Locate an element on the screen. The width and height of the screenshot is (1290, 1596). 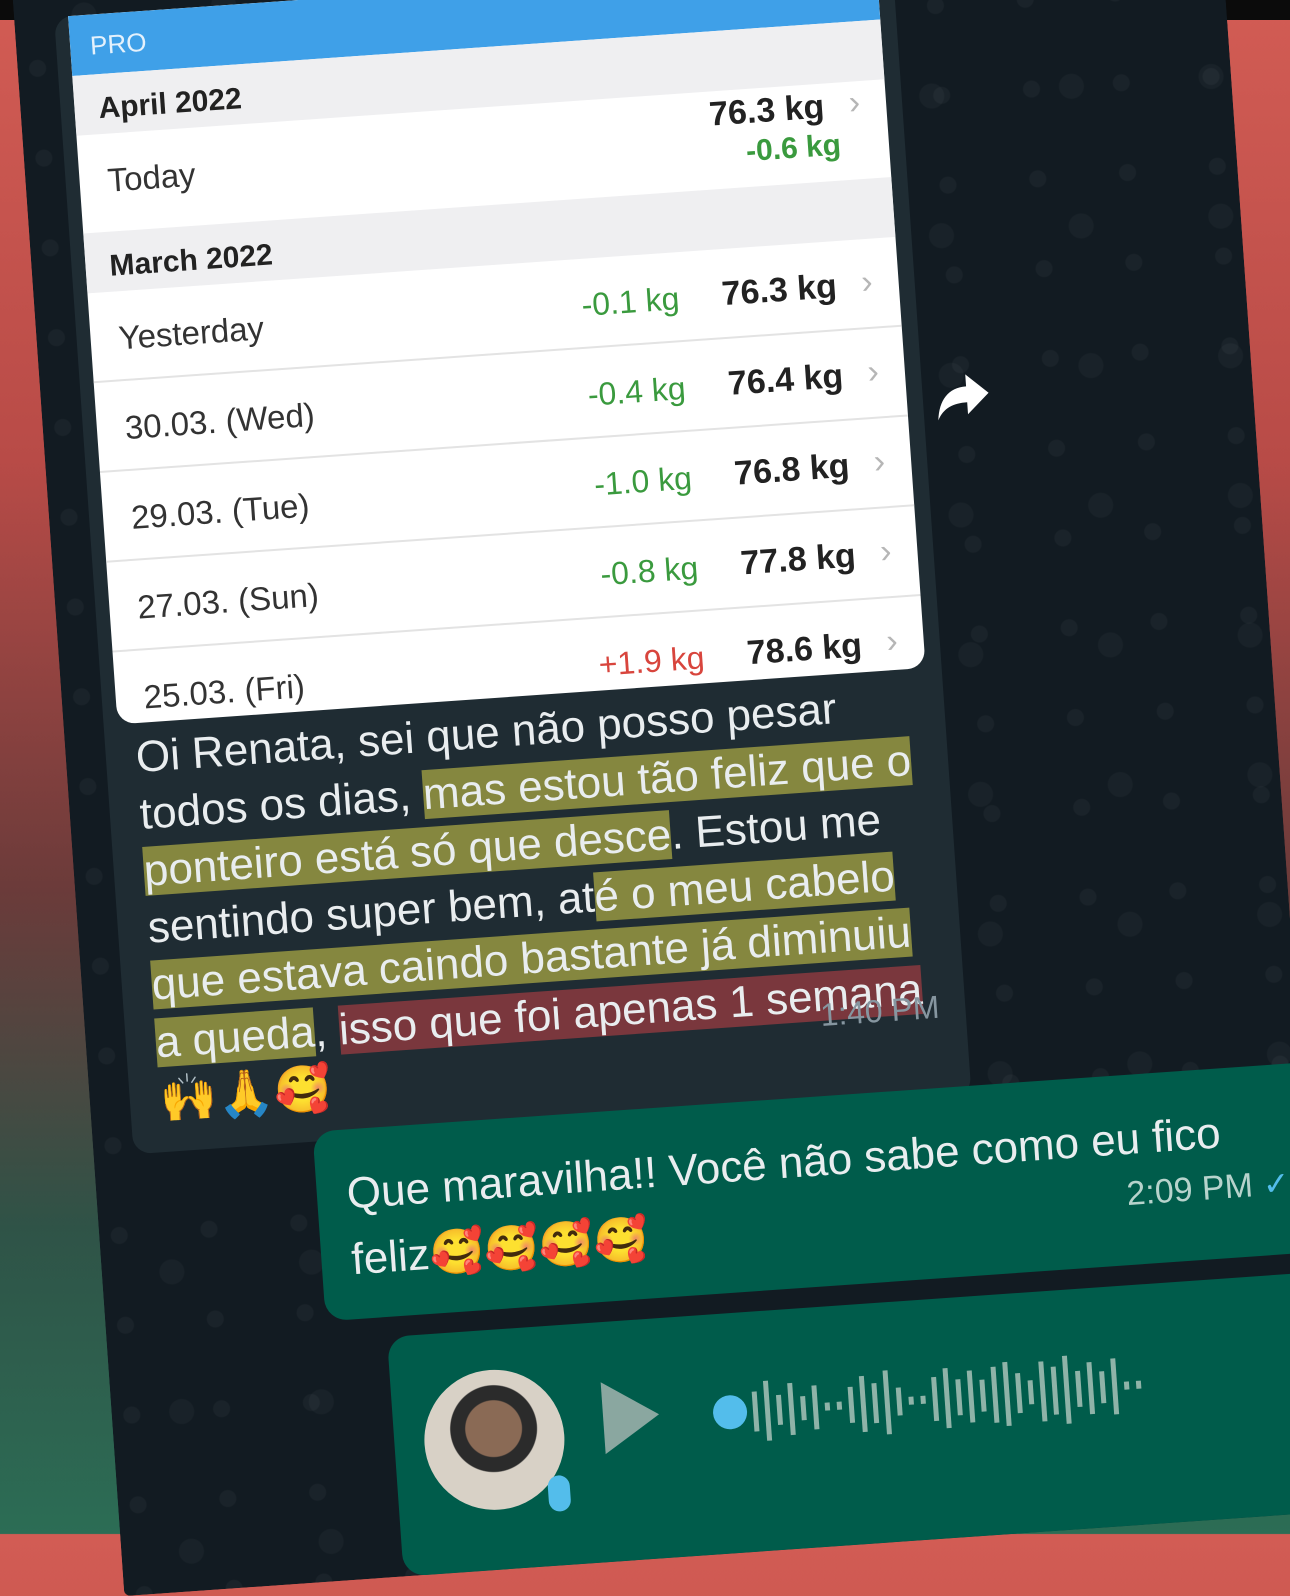
row-change: -0.6 kg is located at coordinates (793, 148).